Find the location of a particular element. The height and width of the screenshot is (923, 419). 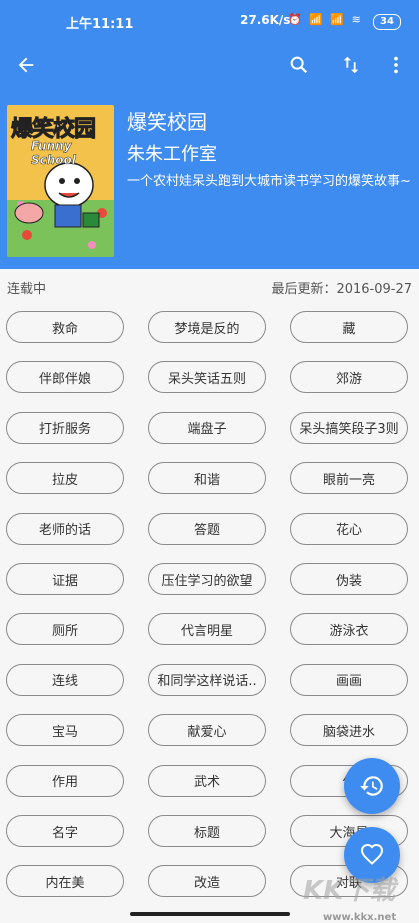

chapter-chip: 厕所 is located at coordinates (65, 629).